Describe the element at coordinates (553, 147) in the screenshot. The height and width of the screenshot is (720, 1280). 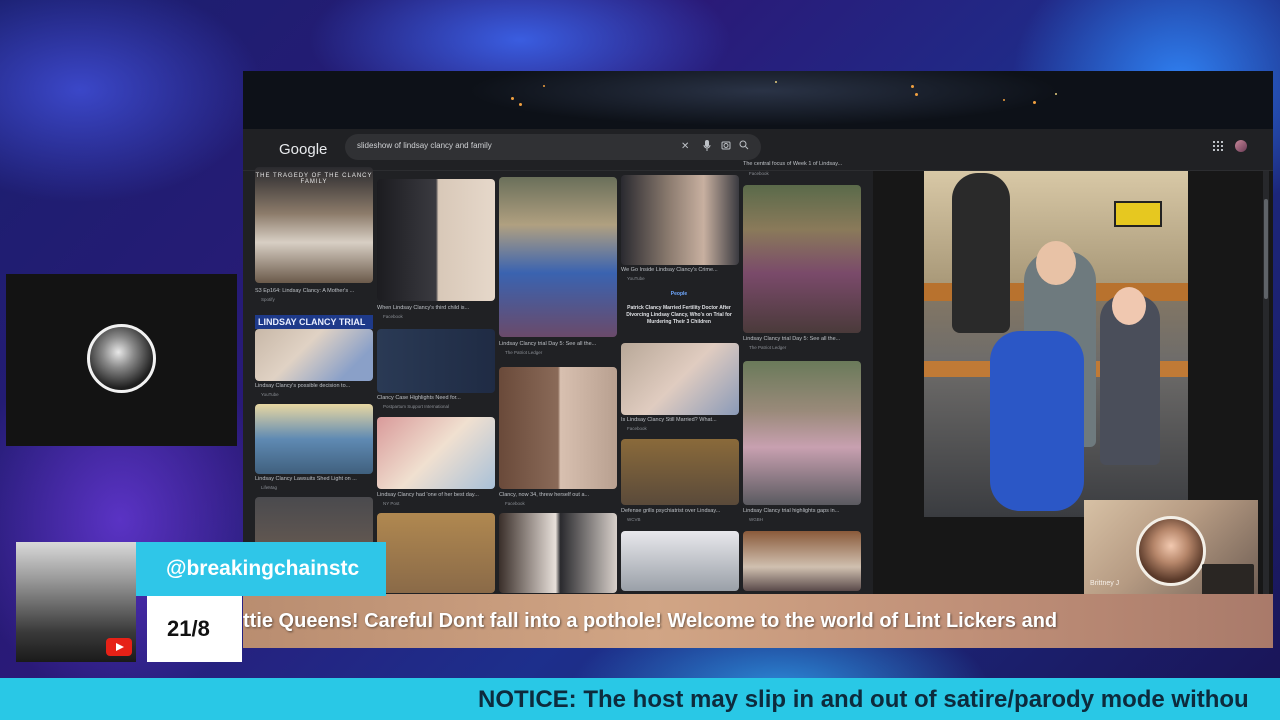
I see `search-input: slideshow of lindsay clancy and family ✕` at that location.